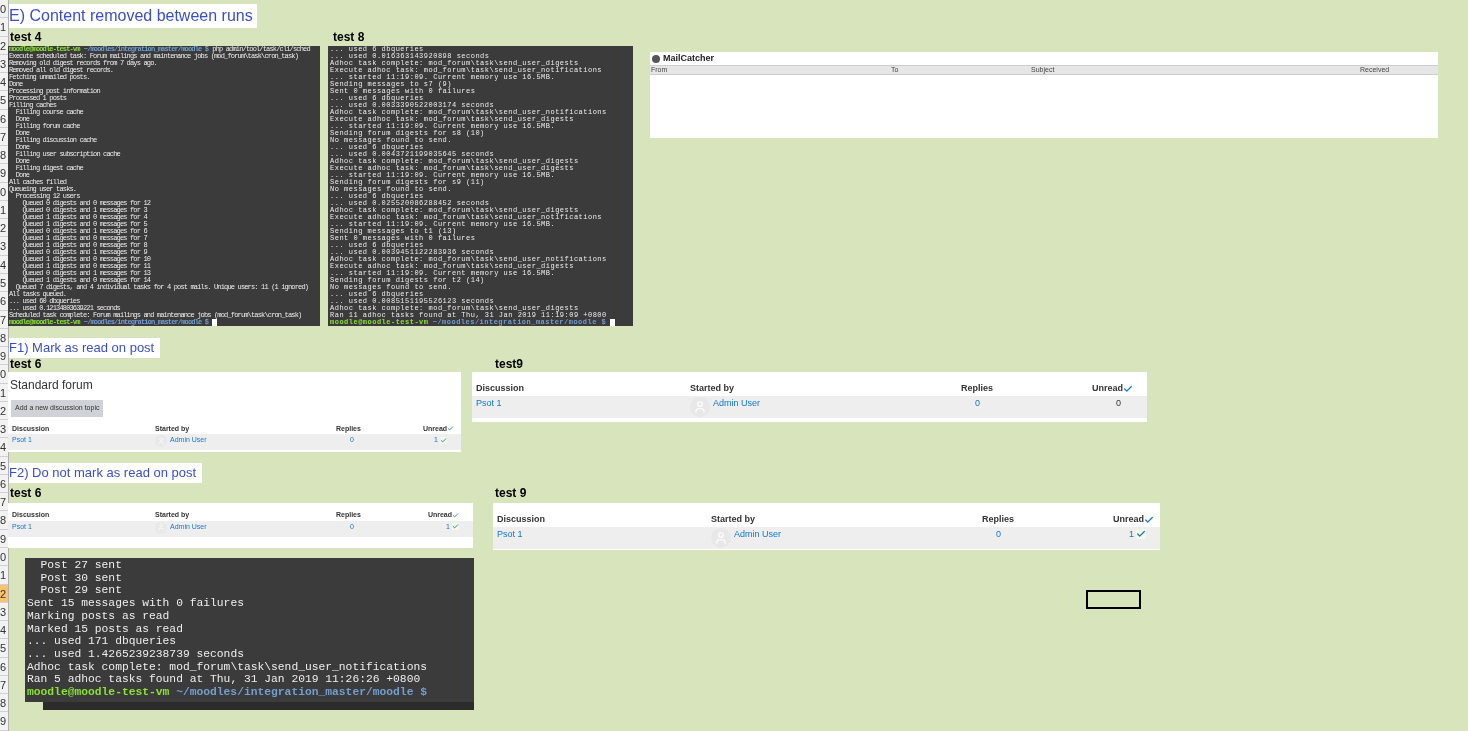 This screenshot has width=1468, height=731. Describe the element at coordinates (133, 16) in the screenshot. I see `section-heading: E) Content removed between runs` at that location.